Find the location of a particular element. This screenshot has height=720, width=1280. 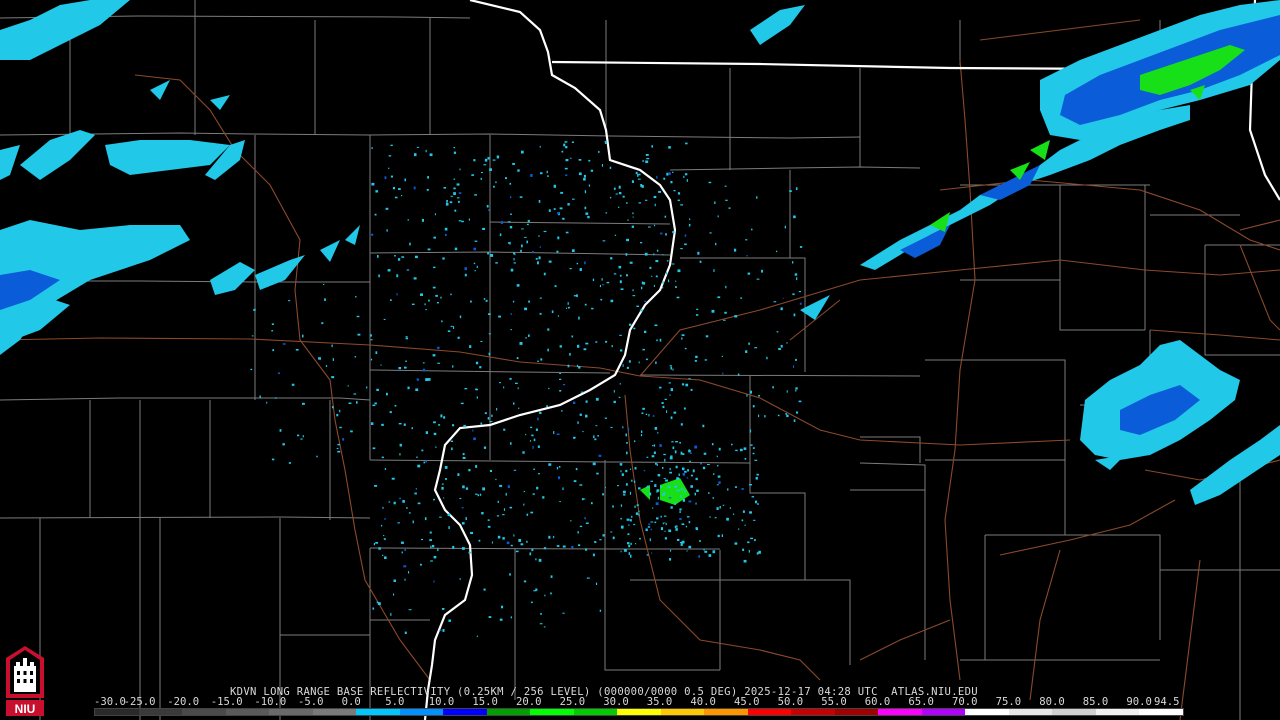

legend-label: -30.0 is located at coordinates (110, 702).